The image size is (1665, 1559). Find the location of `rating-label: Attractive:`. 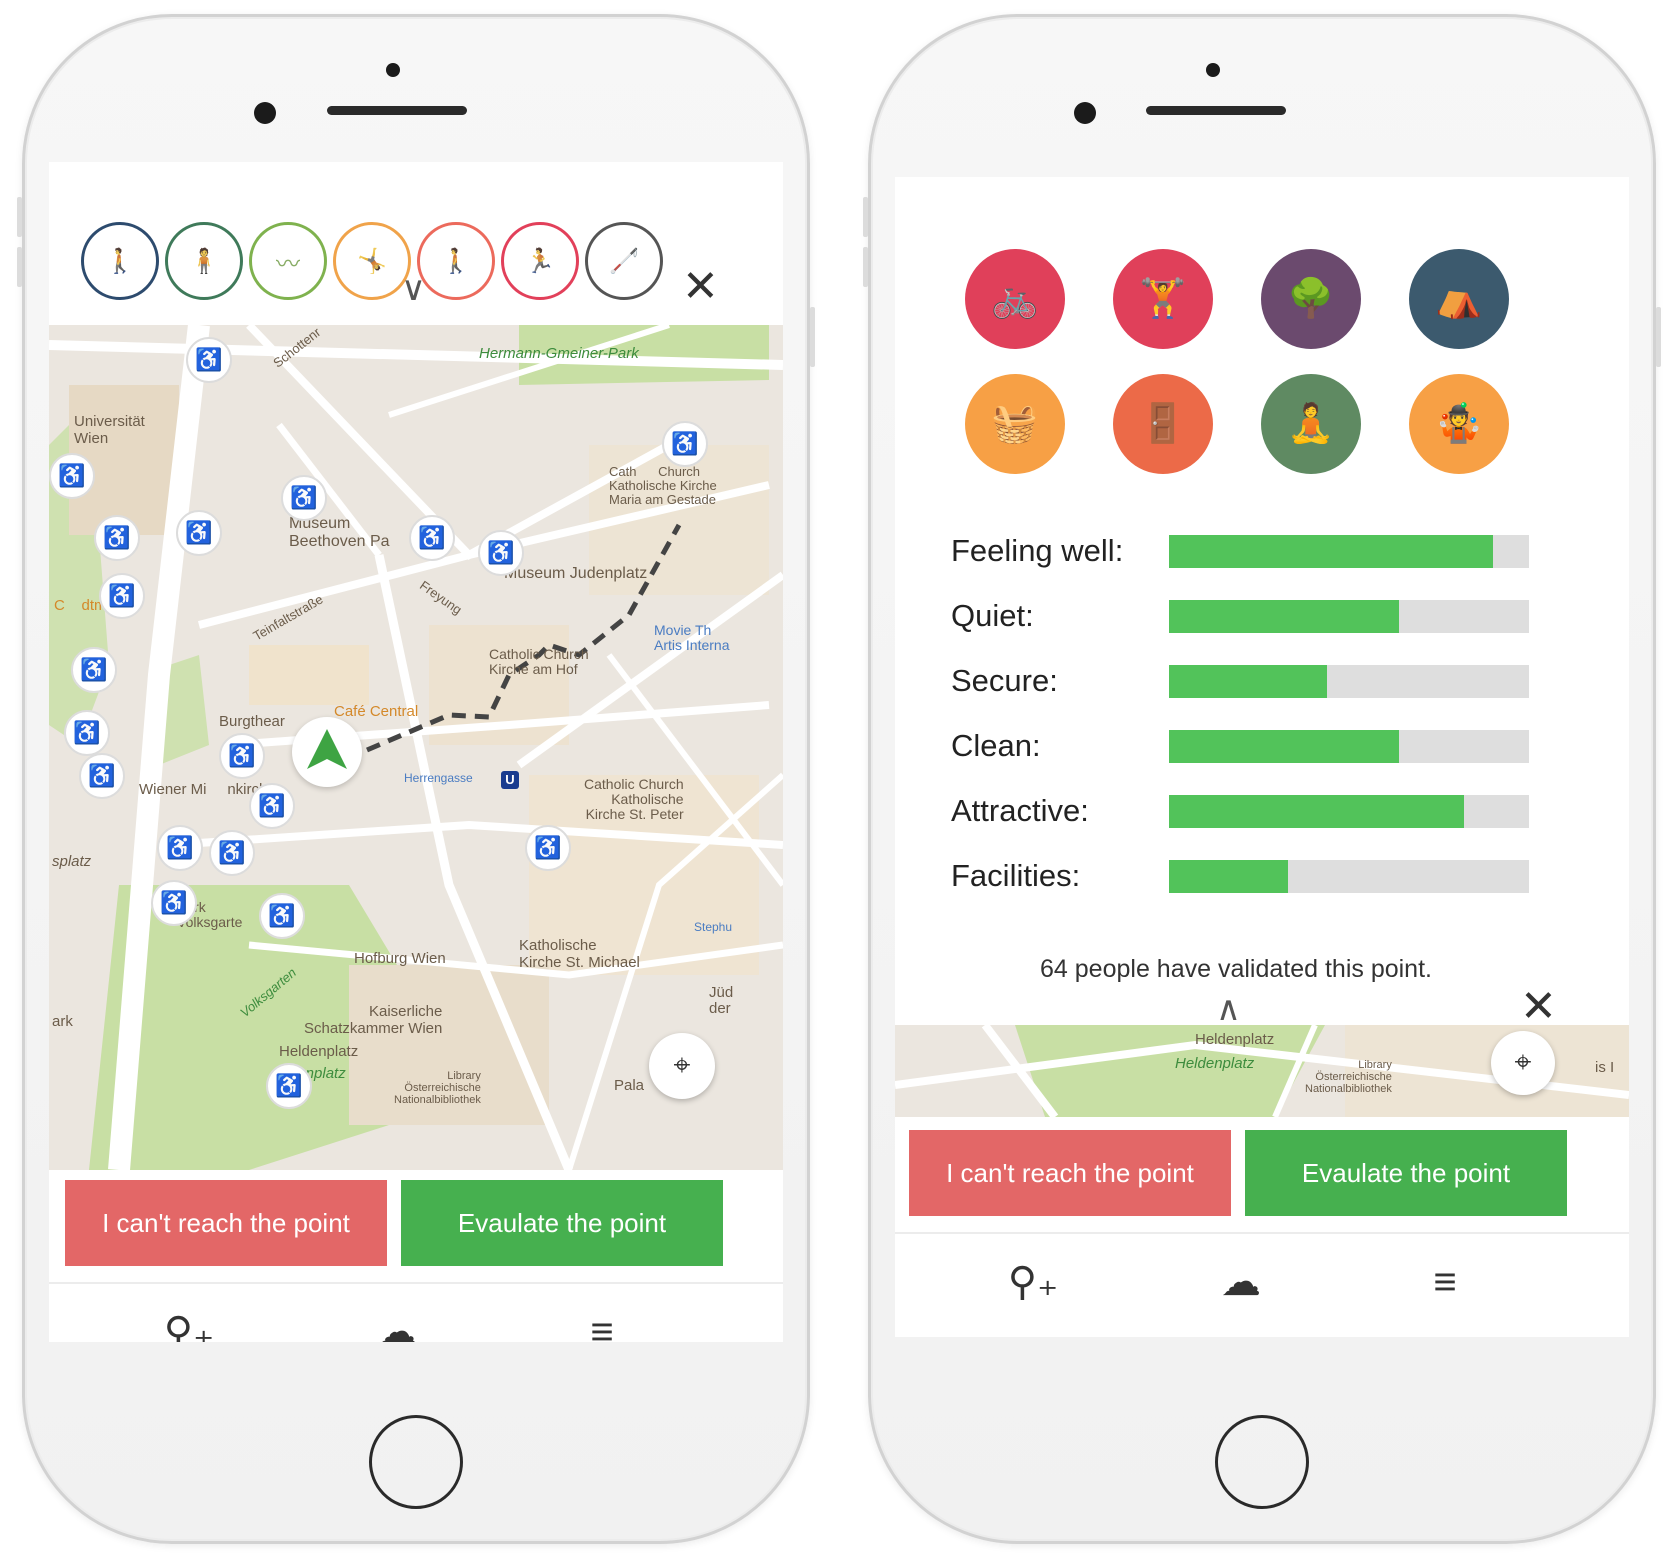

rating-label: Attractive: is located at coordinates (1020, 810).